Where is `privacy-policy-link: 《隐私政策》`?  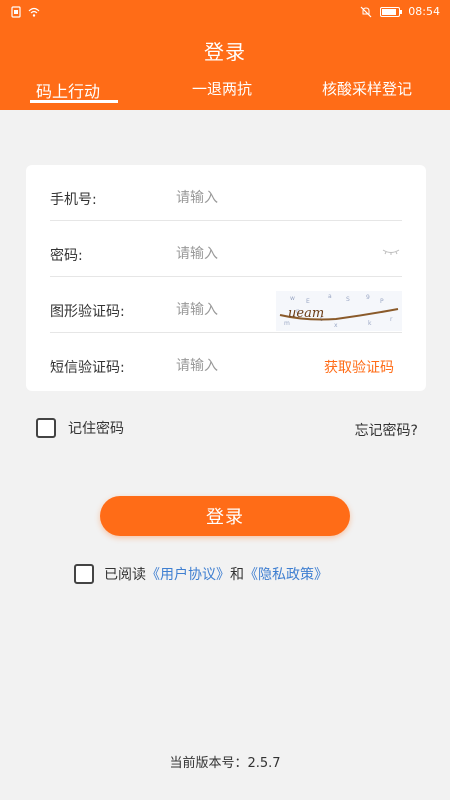
privacy-policy-link: 《隐私政策》 is located at coordinates (286, 575).